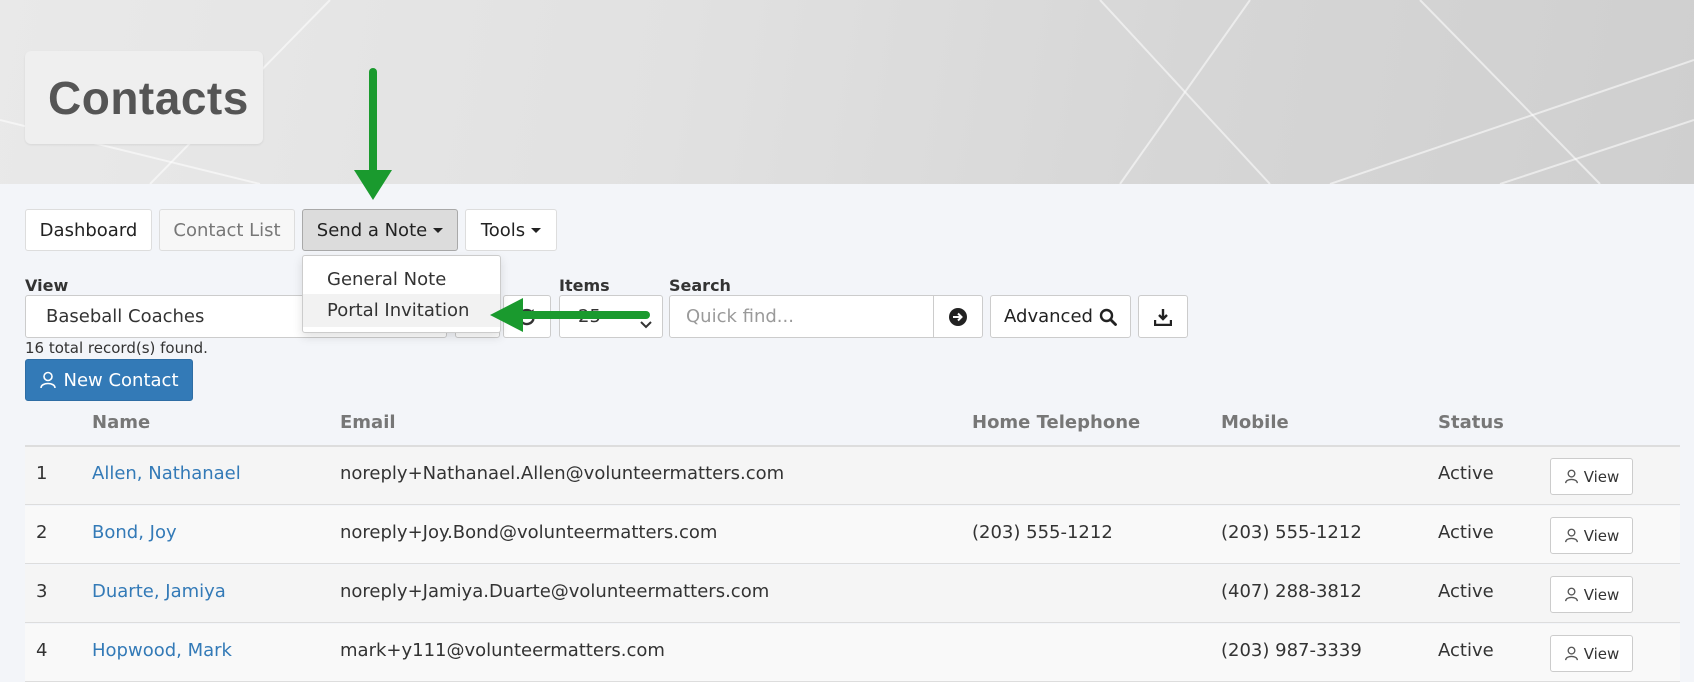  Describe the element at coordinates (401, 279) in the screenshot. I see `dropdown-item-general-note: General Note` at that location.